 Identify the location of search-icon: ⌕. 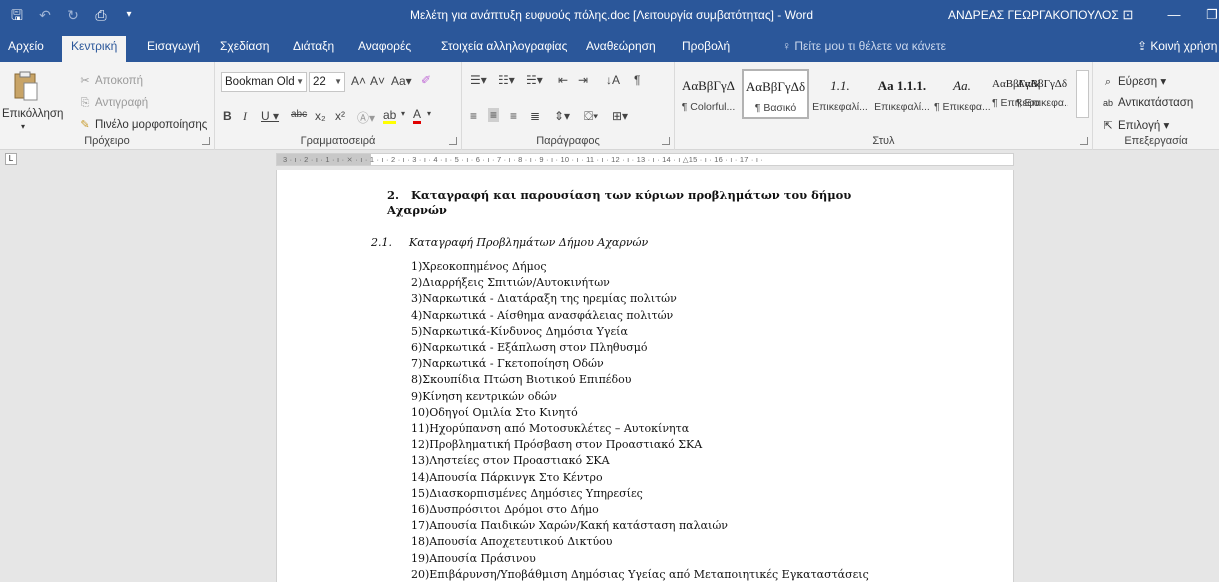
(1108, 81).